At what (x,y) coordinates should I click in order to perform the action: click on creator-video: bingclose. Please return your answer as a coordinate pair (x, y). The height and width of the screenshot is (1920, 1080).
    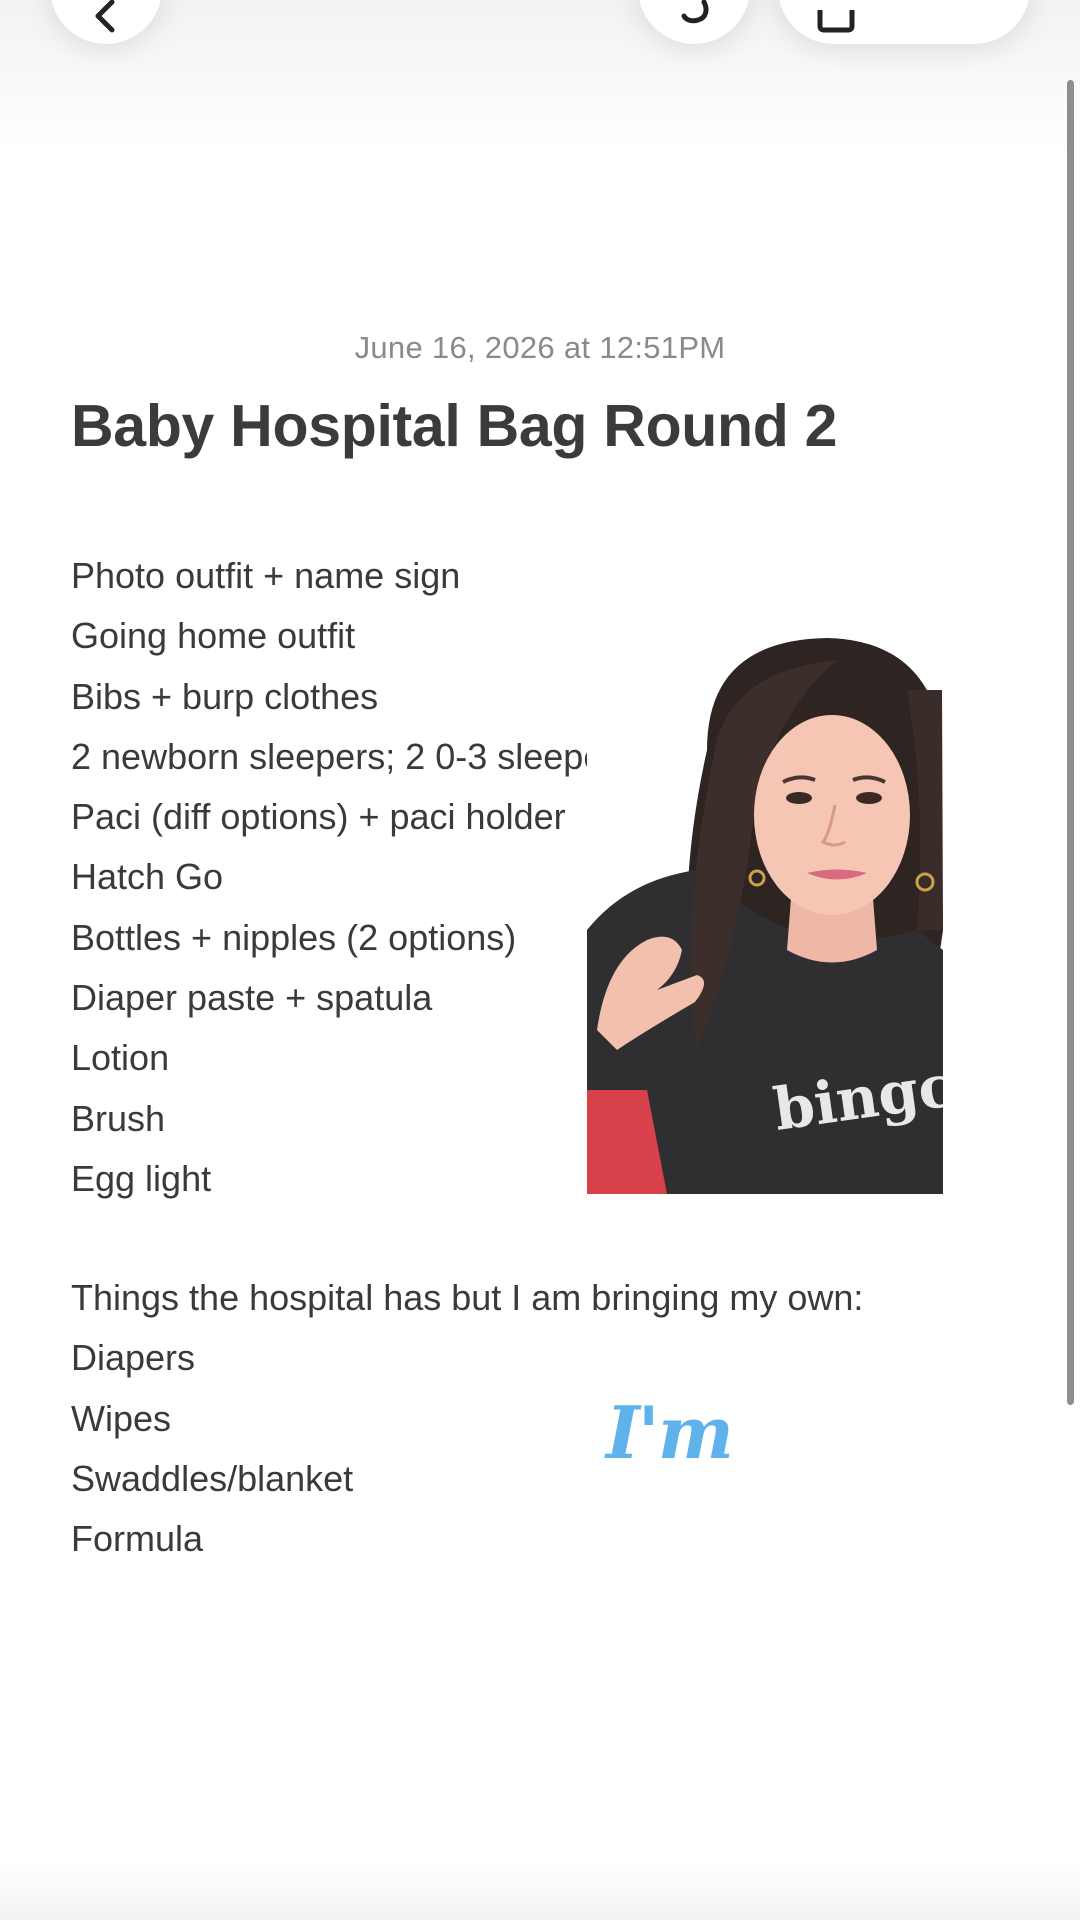
    Looking at the image, I should click on (765, 912).